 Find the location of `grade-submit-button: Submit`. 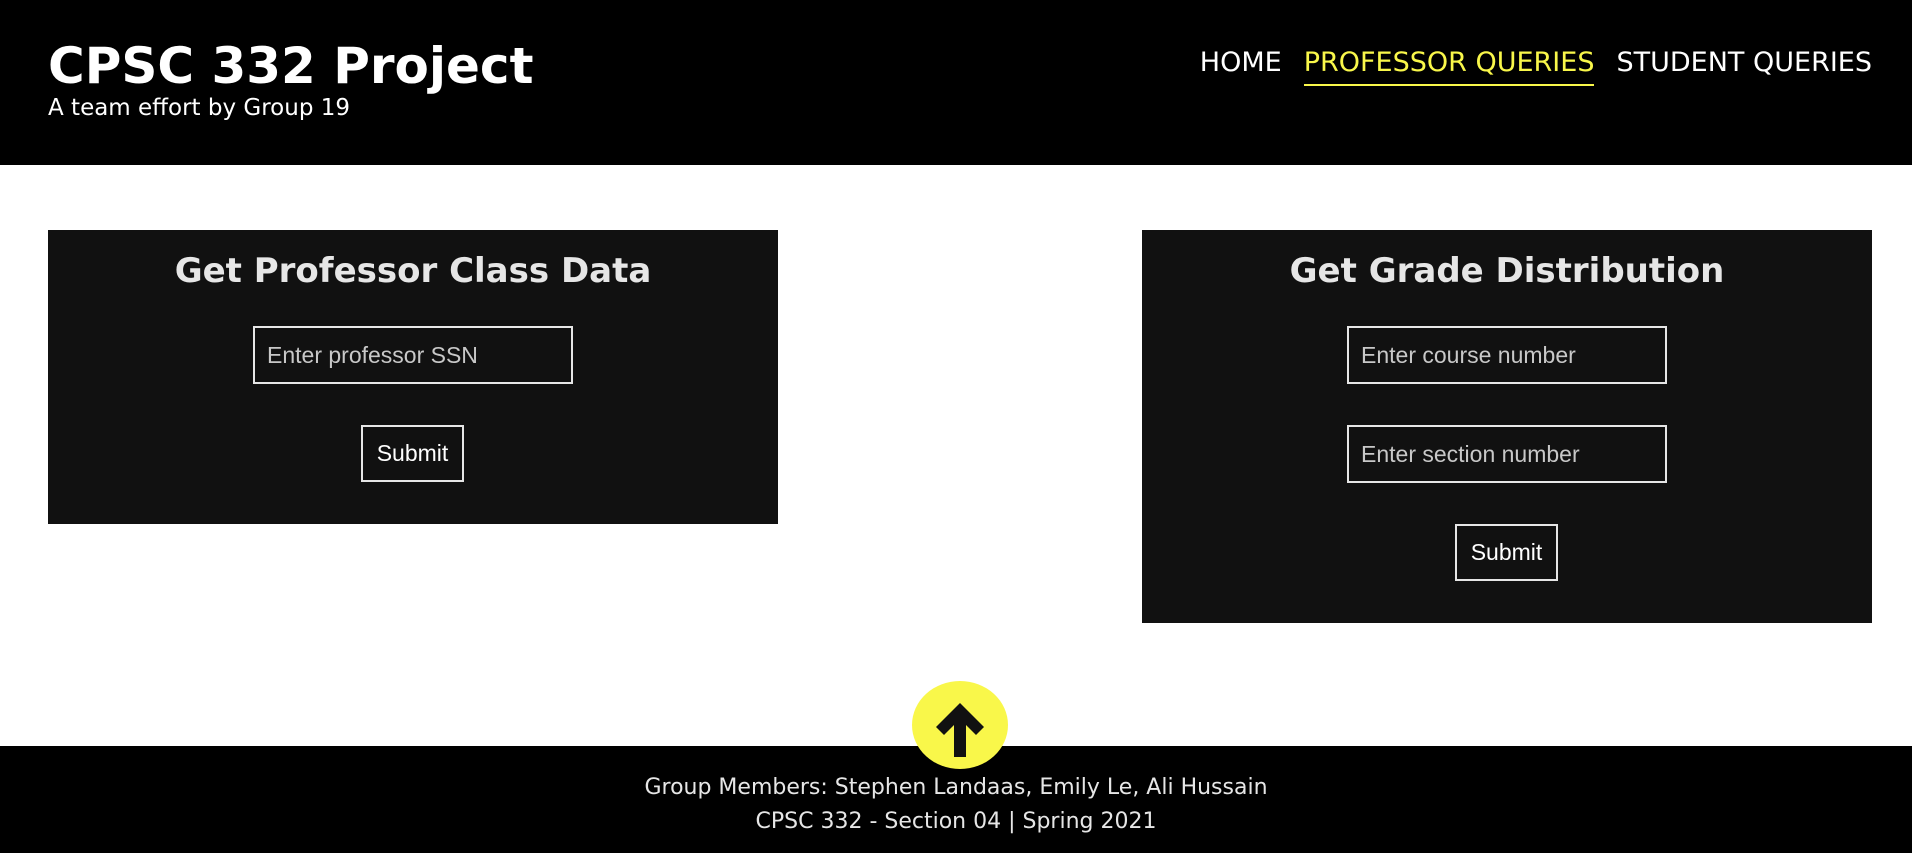

grade-submit-button: Submit is located at coordinates (1506, 552).